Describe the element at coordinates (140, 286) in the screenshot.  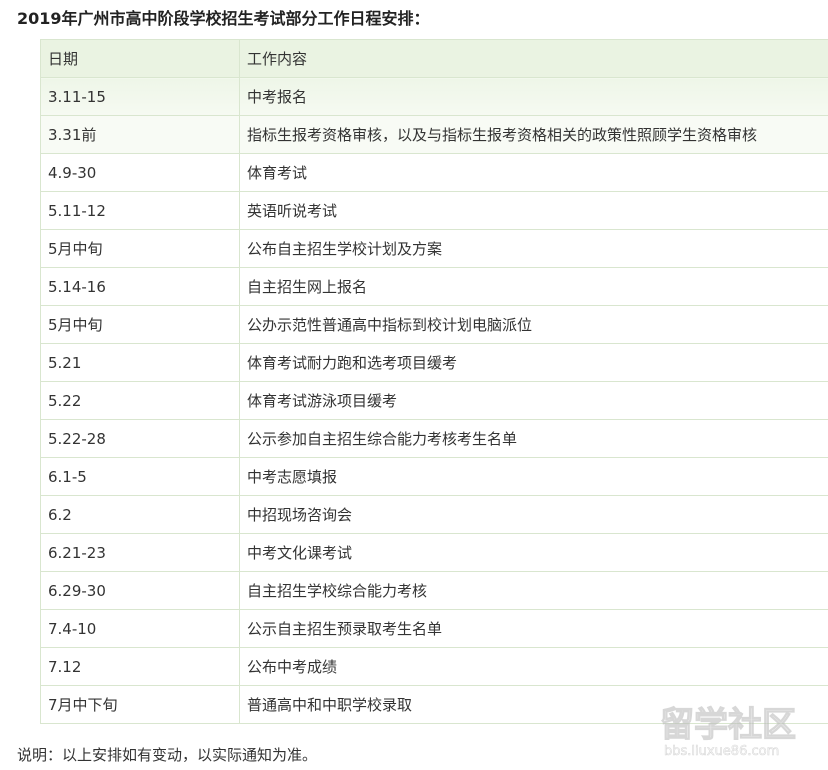
I see `cell-date: 5.14-16` at that location.